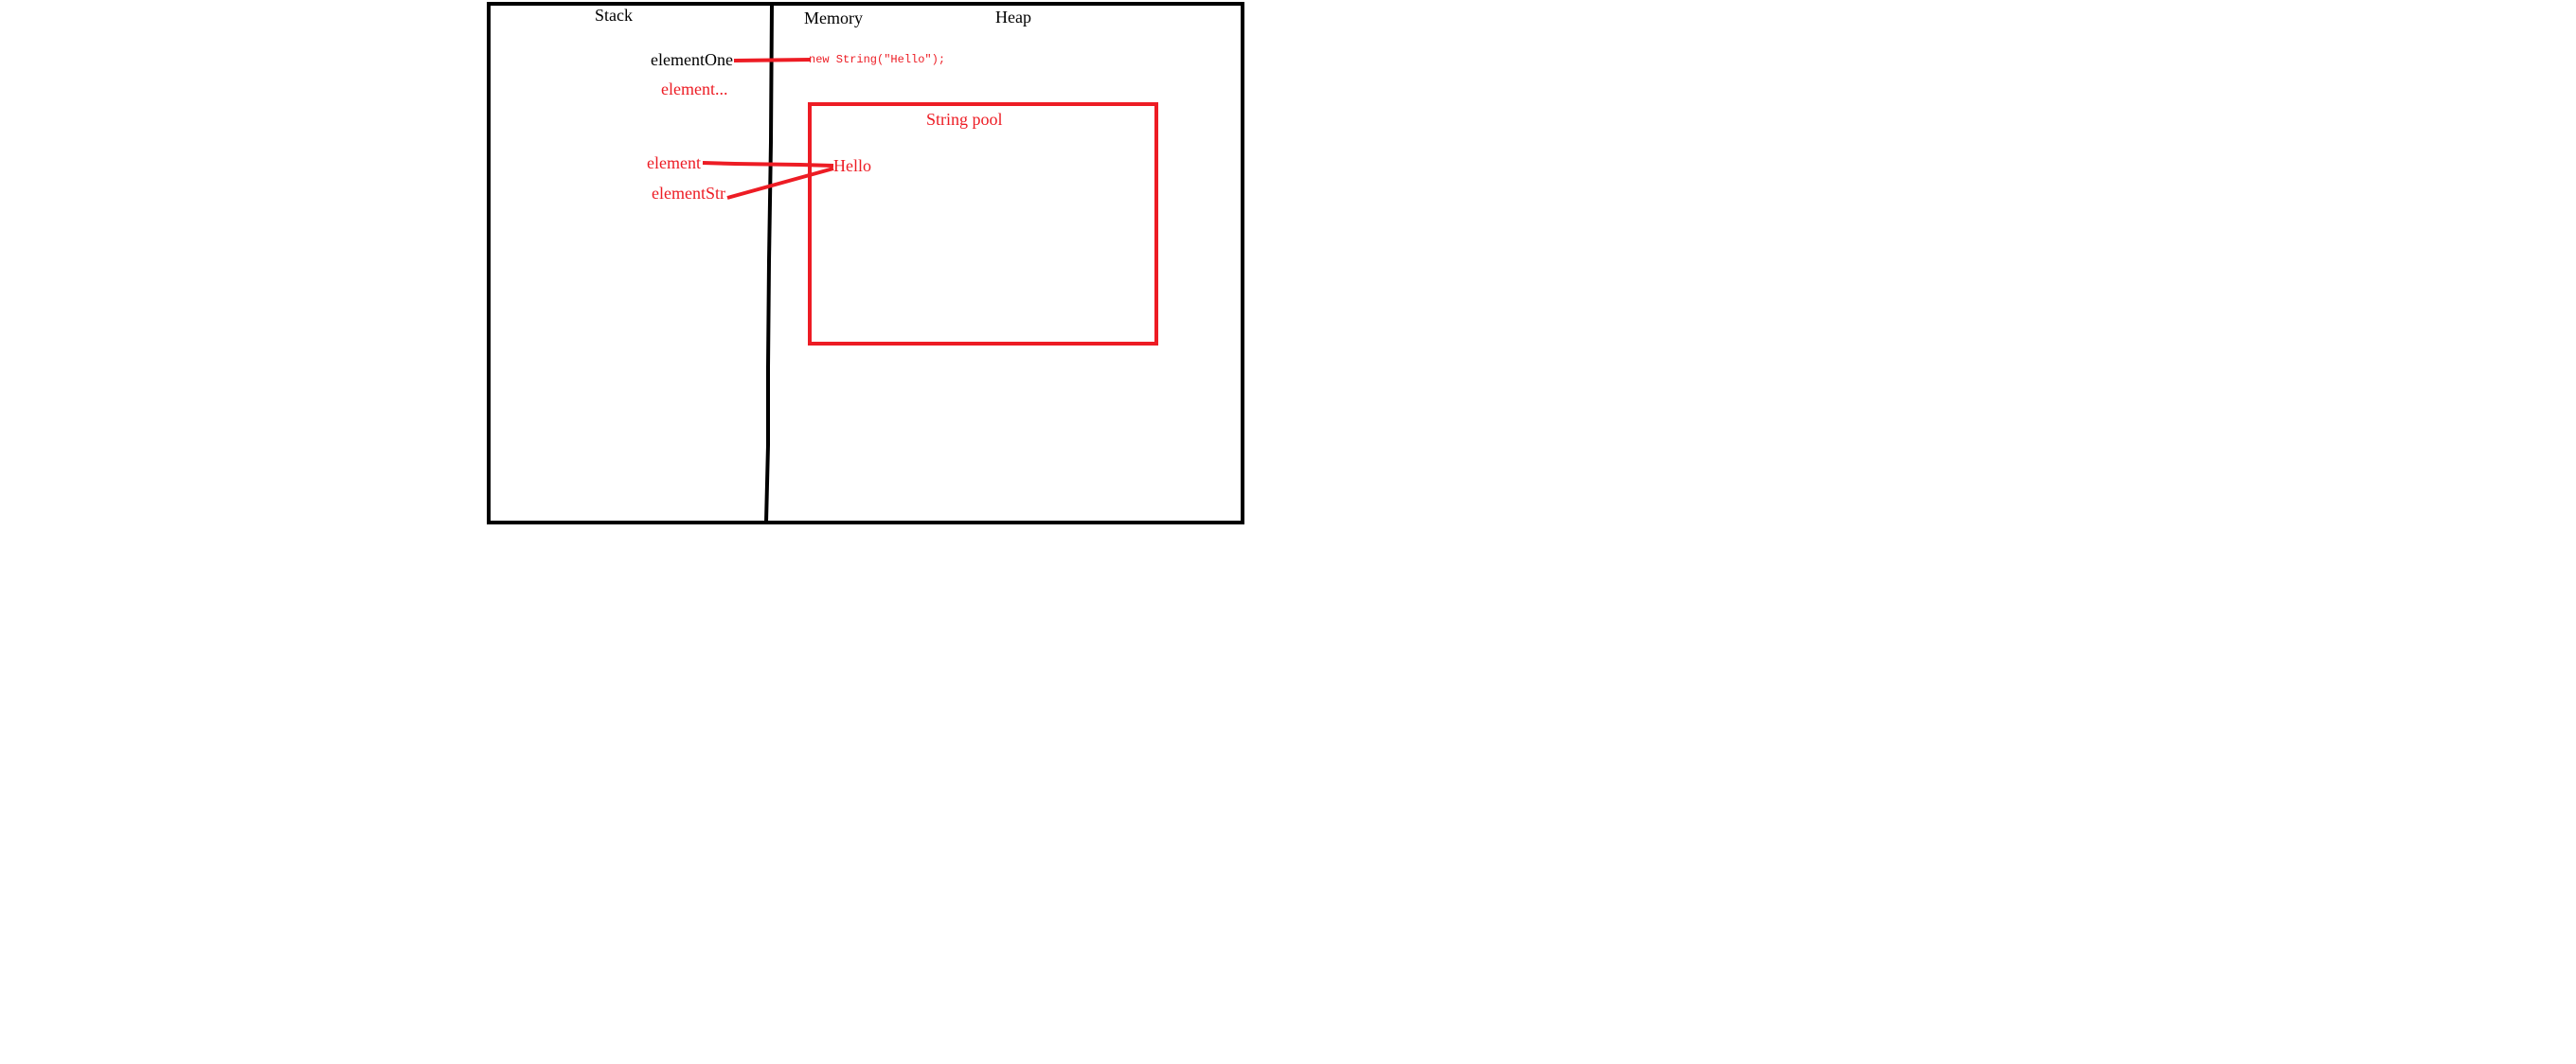  What do you see at coordinates (772, 60) in the screenshot?
I see `arrow-elementOne-to-new-string` at bounding box center [772, 60].